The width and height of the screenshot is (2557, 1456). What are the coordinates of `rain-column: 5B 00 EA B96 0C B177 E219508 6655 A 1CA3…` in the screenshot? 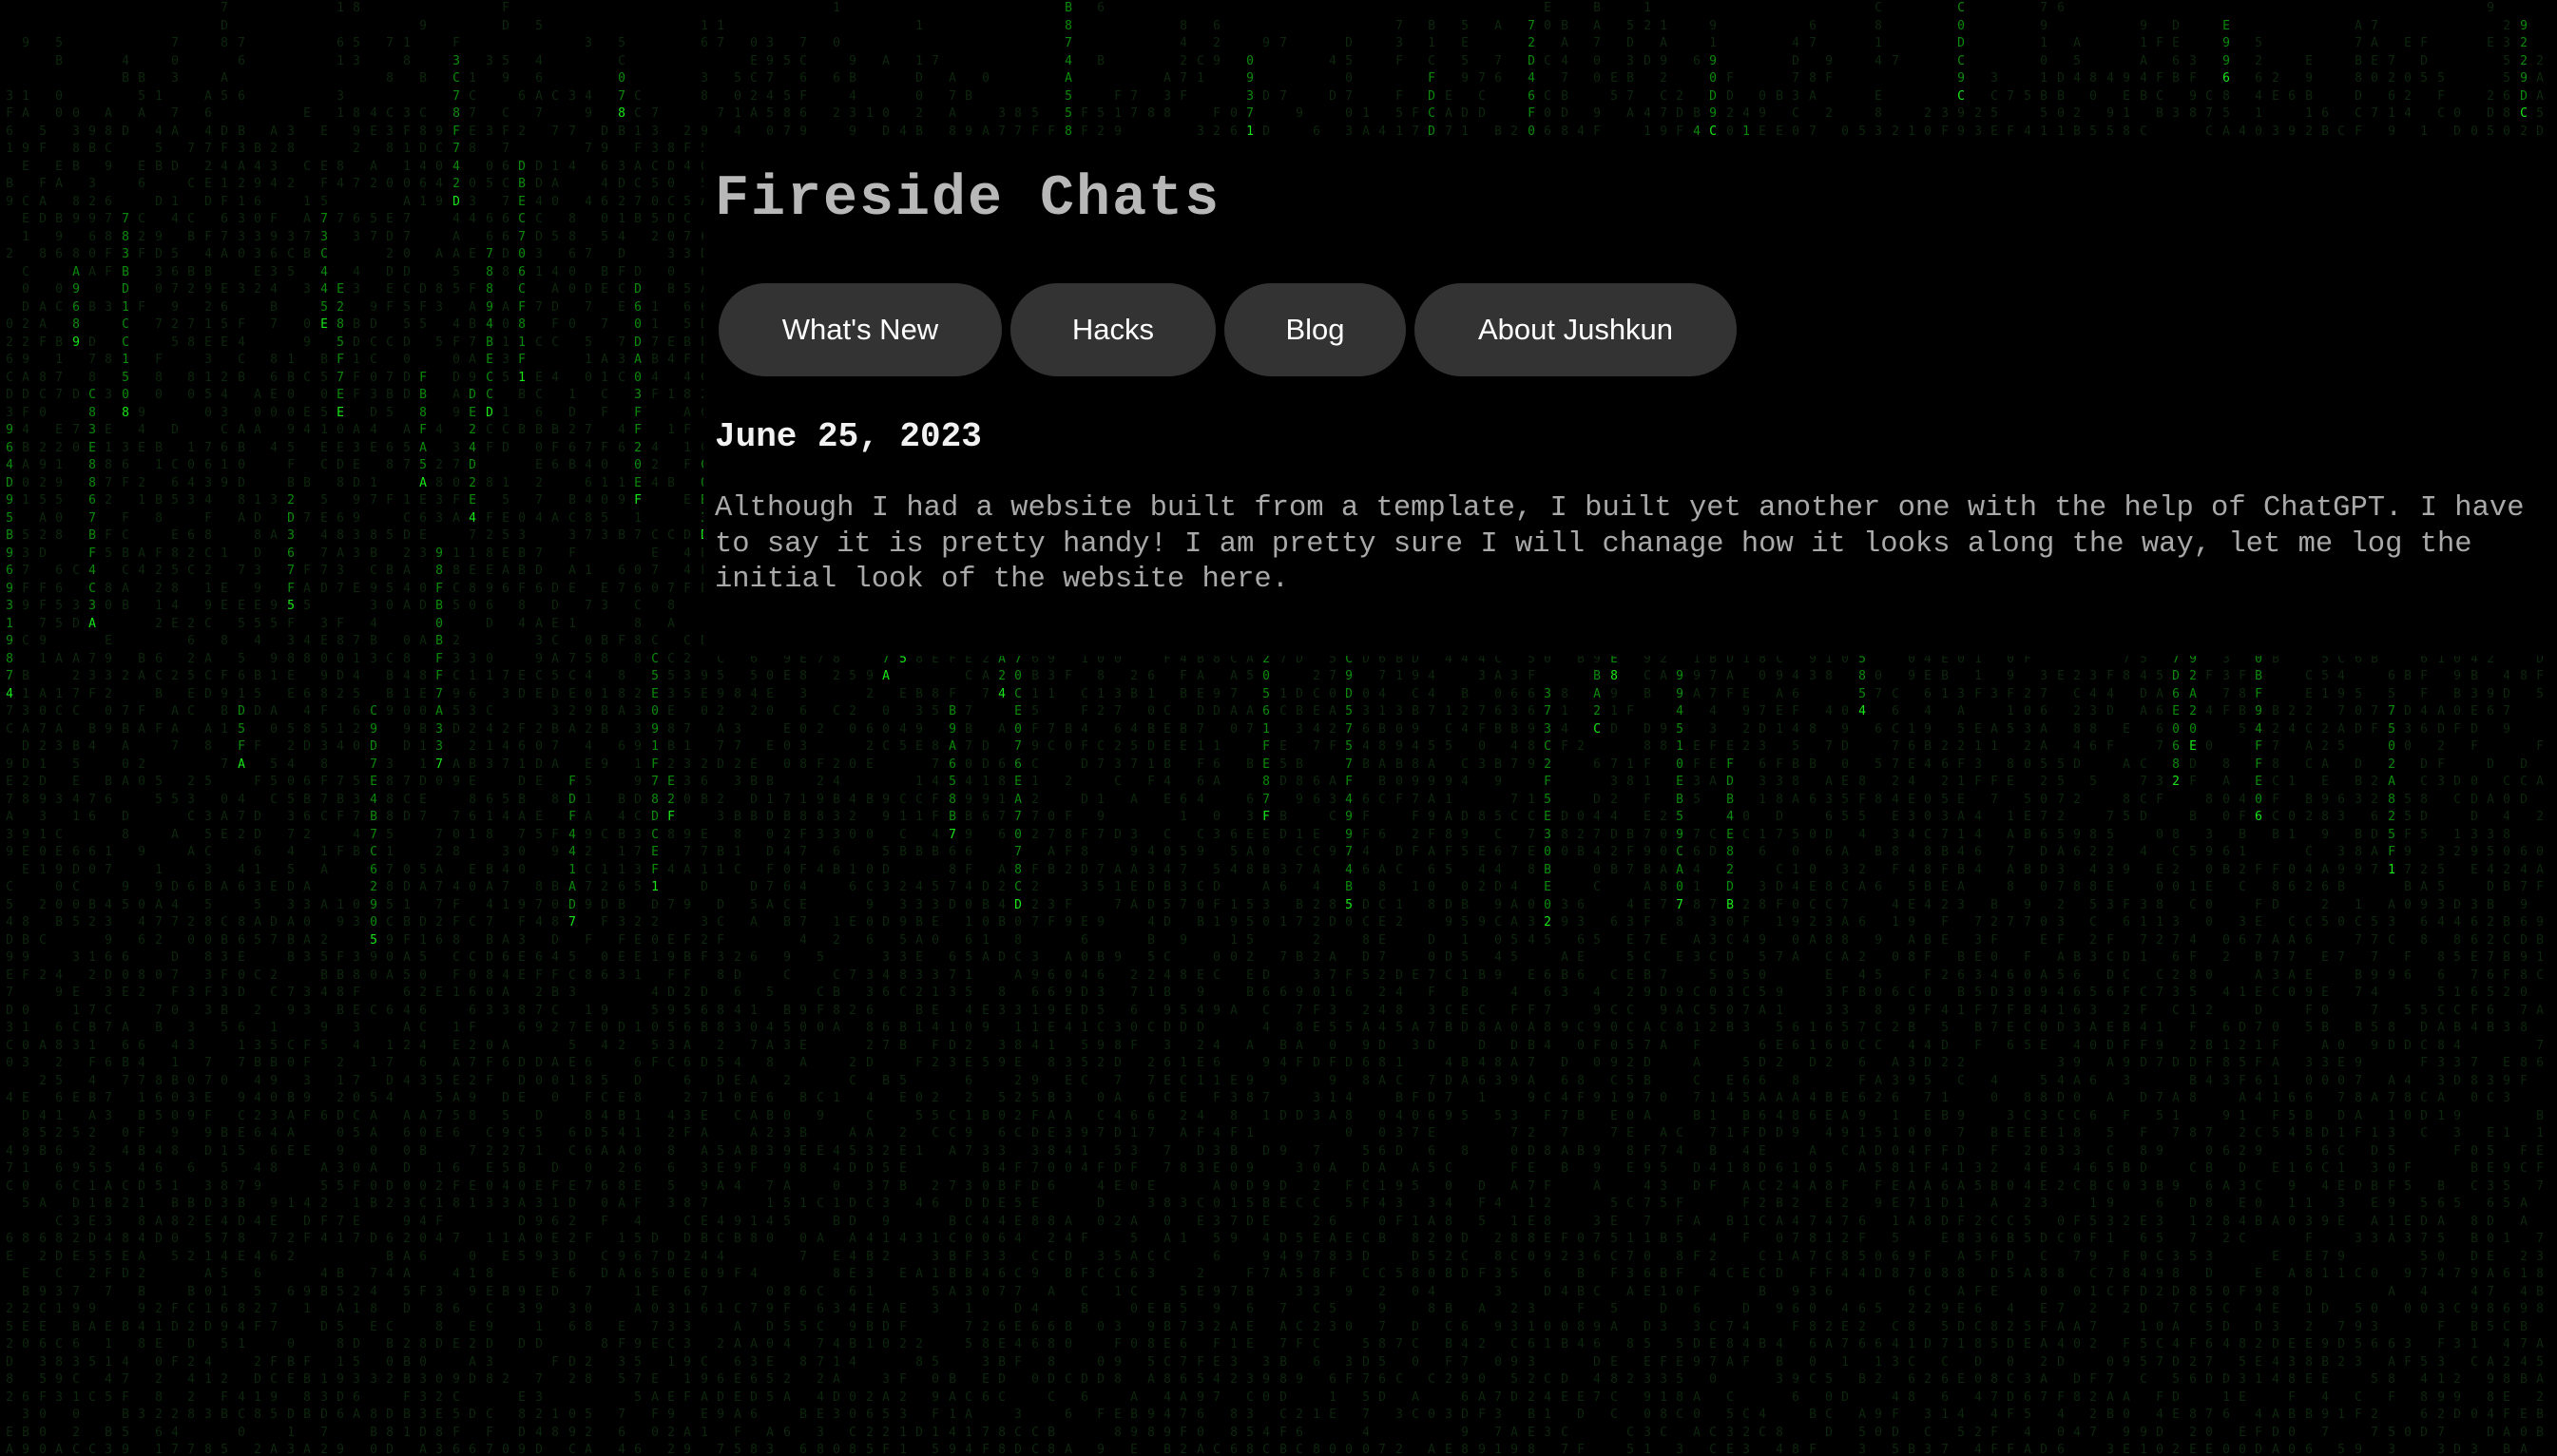 It's located at (59, 746).